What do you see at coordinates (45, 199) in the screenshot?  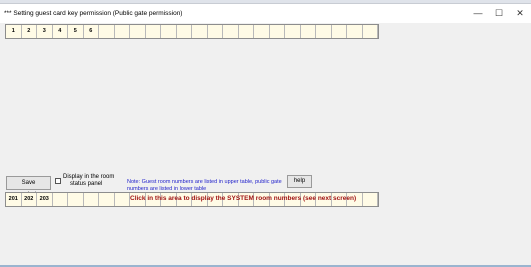 I see `gate-cell: 203` at bounding box center [45, 199].